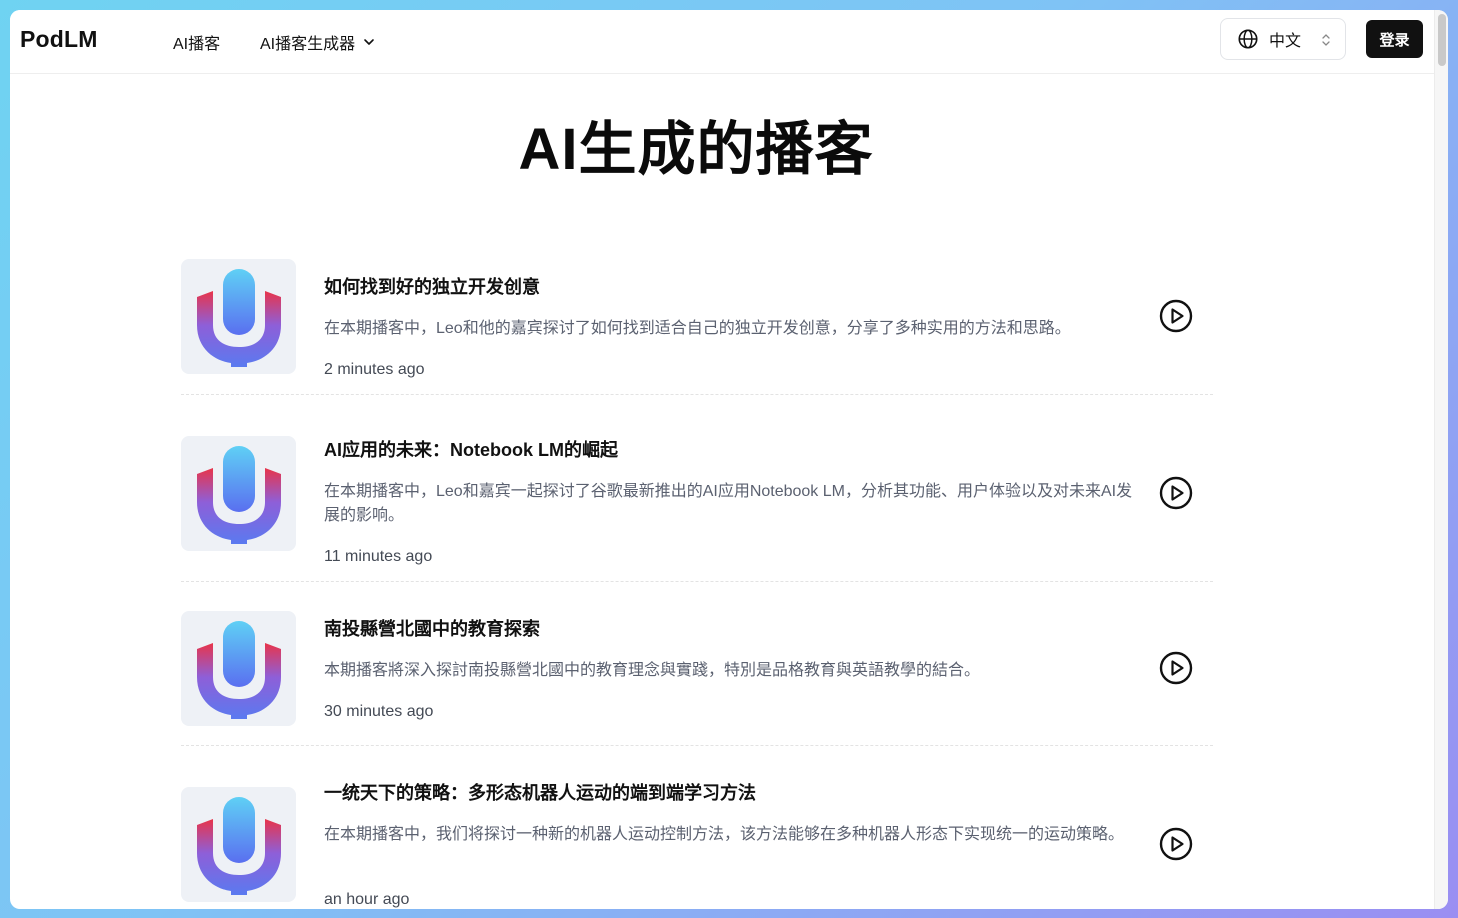 The height and width of the screenshot is (918, 1458). I want to click on nav-link-label: AI播客生成器, so click(308, 44).